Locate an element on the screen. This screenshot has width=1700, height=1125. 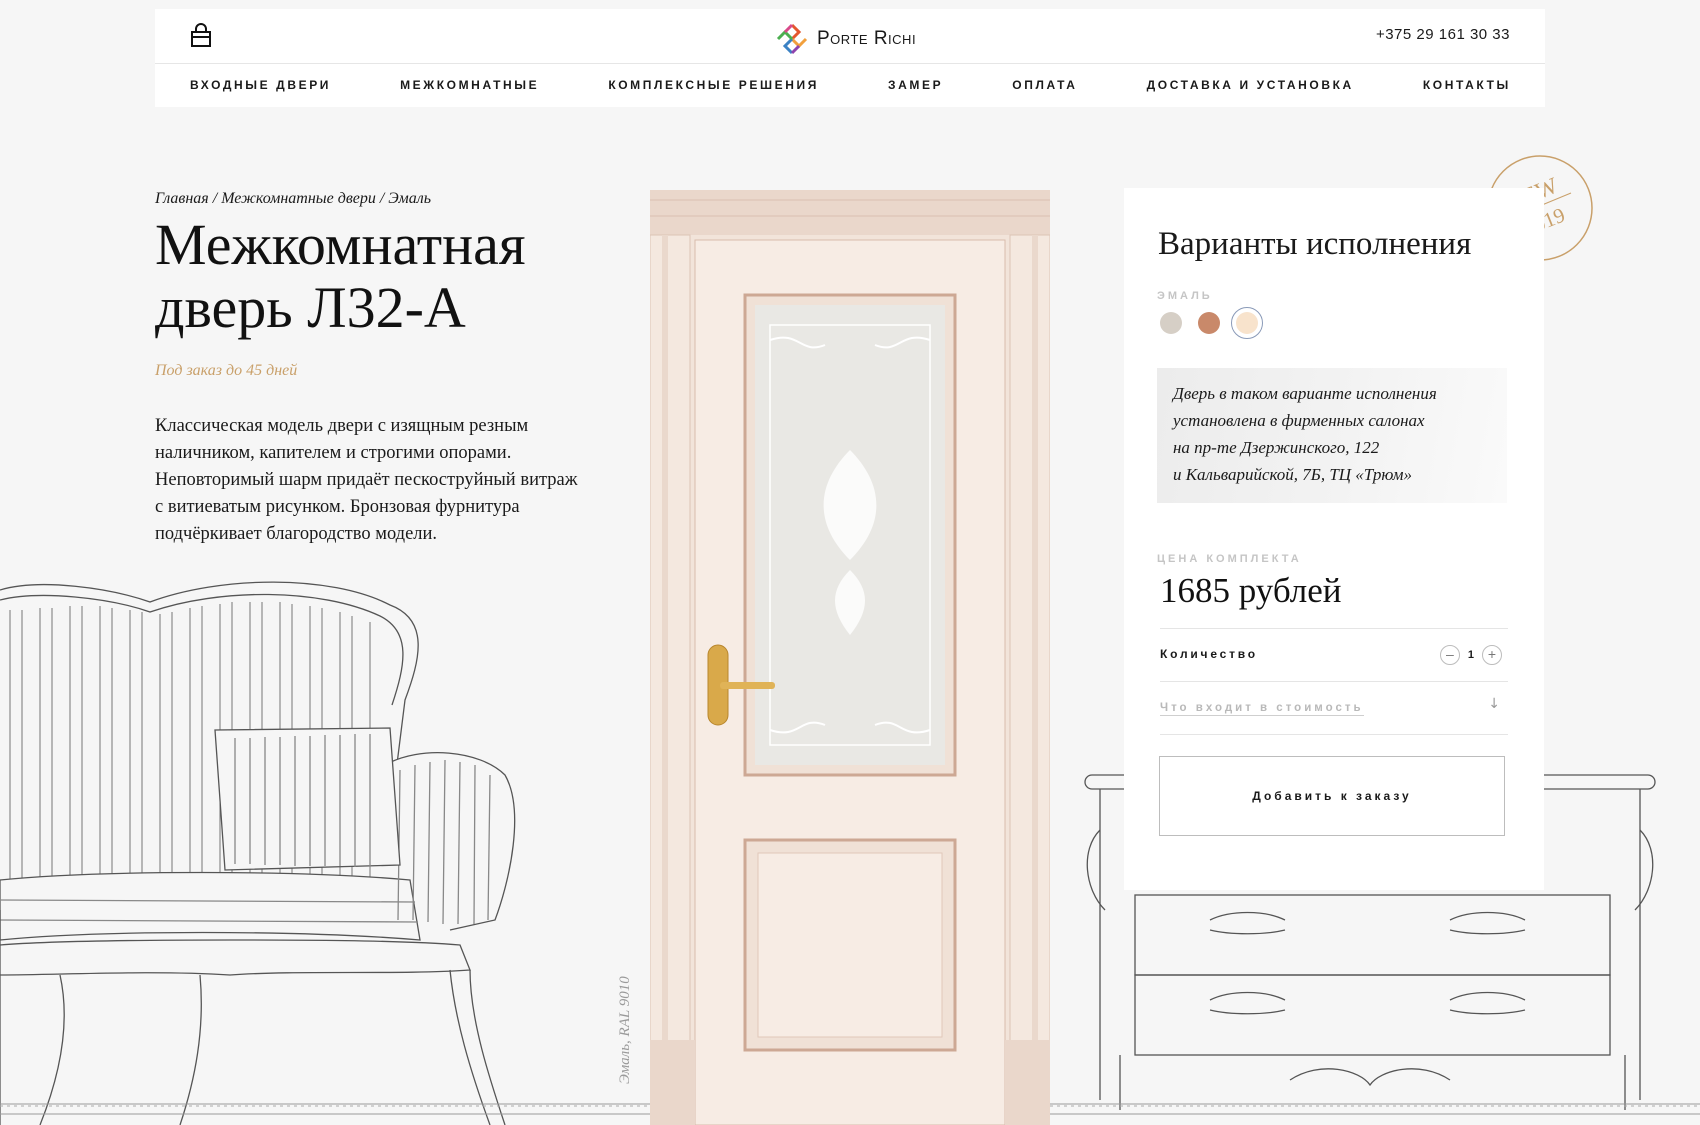
nav-payment: Оплата is located at coordinates (1044, 85).